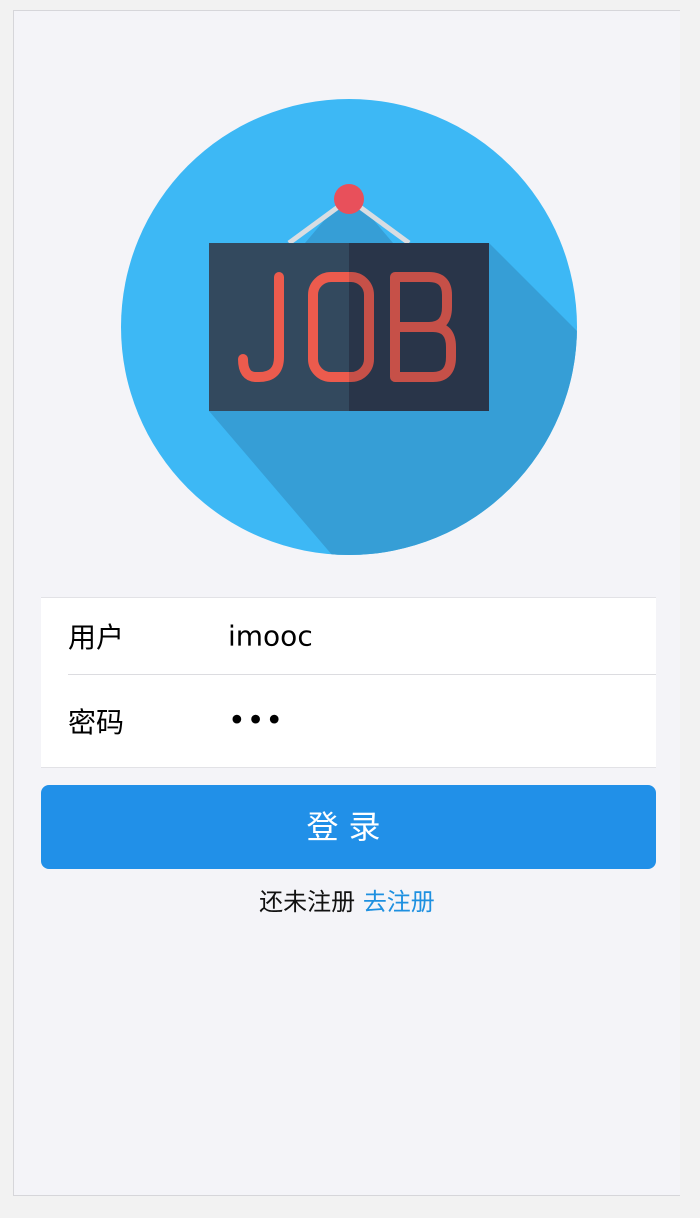  I want to click on logo-pin, so click(349, 199).